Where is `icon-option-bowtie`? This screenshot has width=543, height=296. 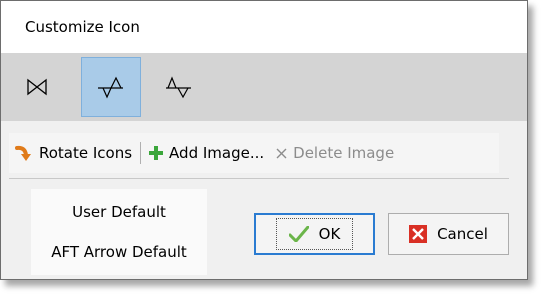 icon-option-bowtie is located at coordinates (37, 87).